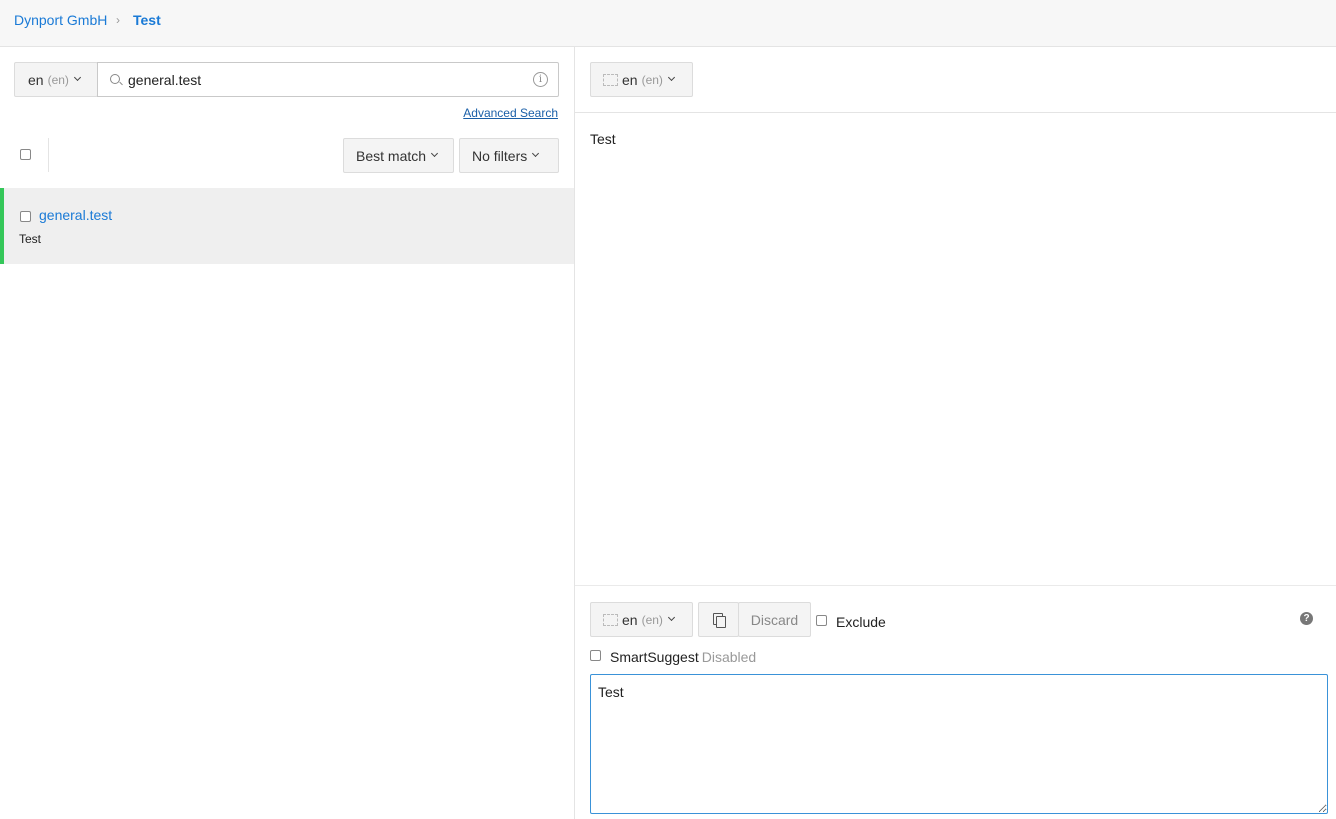 The image size is (1336, 819). Describe the element at coordinates (729, 657) in the screenshot. I see `smartsuggest-state: Disabled` at that location.